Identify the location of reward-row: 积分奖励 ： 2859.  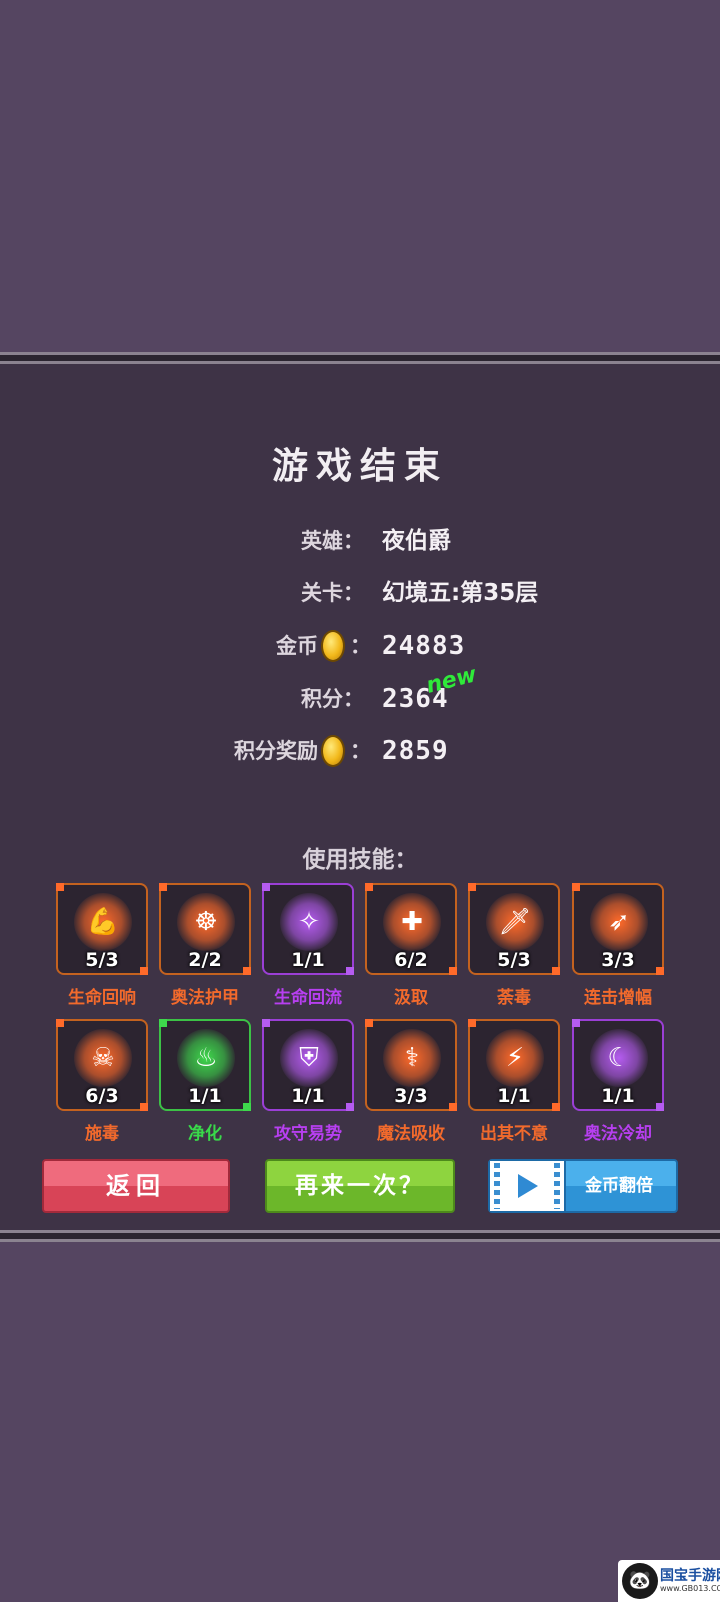
(360, 751).